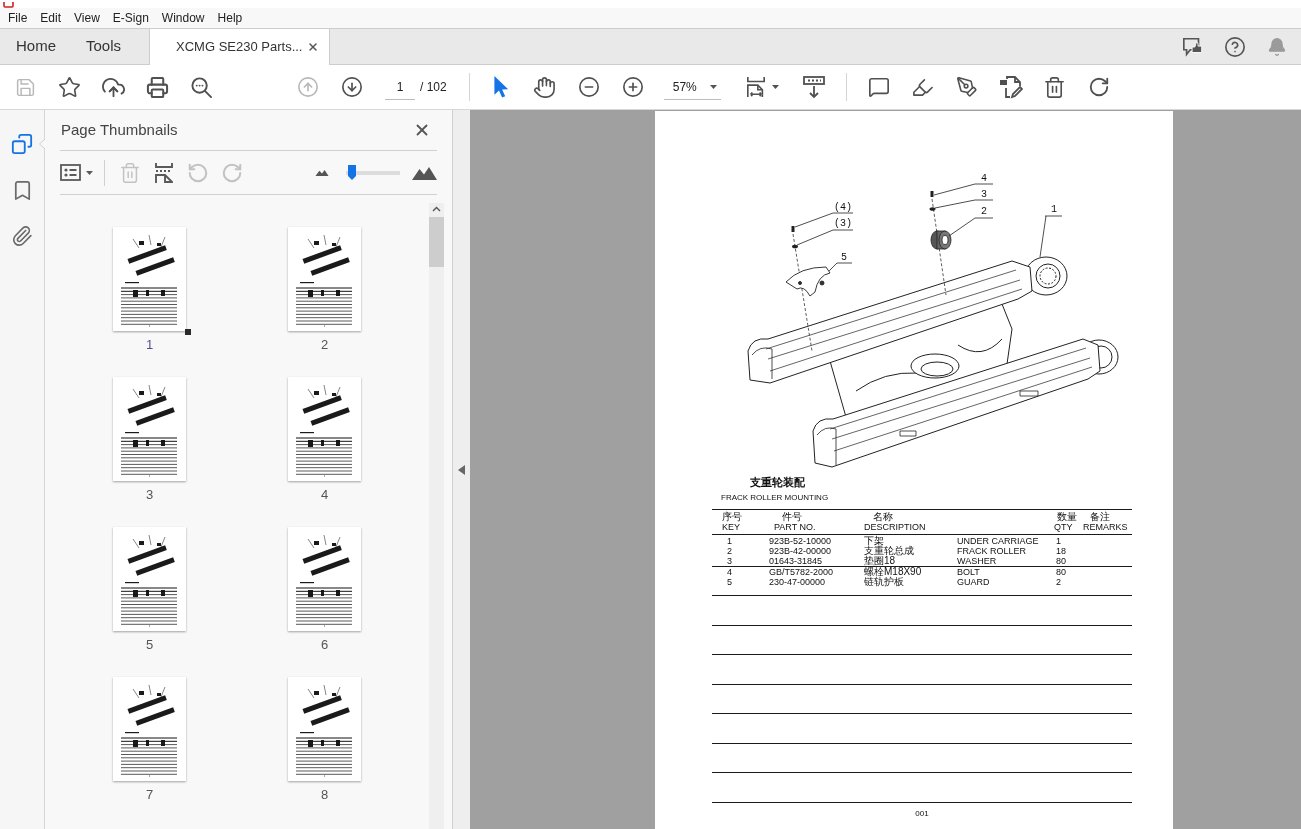 The image size is (1301, 829). I want to click on table-cell-text: 4, so click(729, 572).